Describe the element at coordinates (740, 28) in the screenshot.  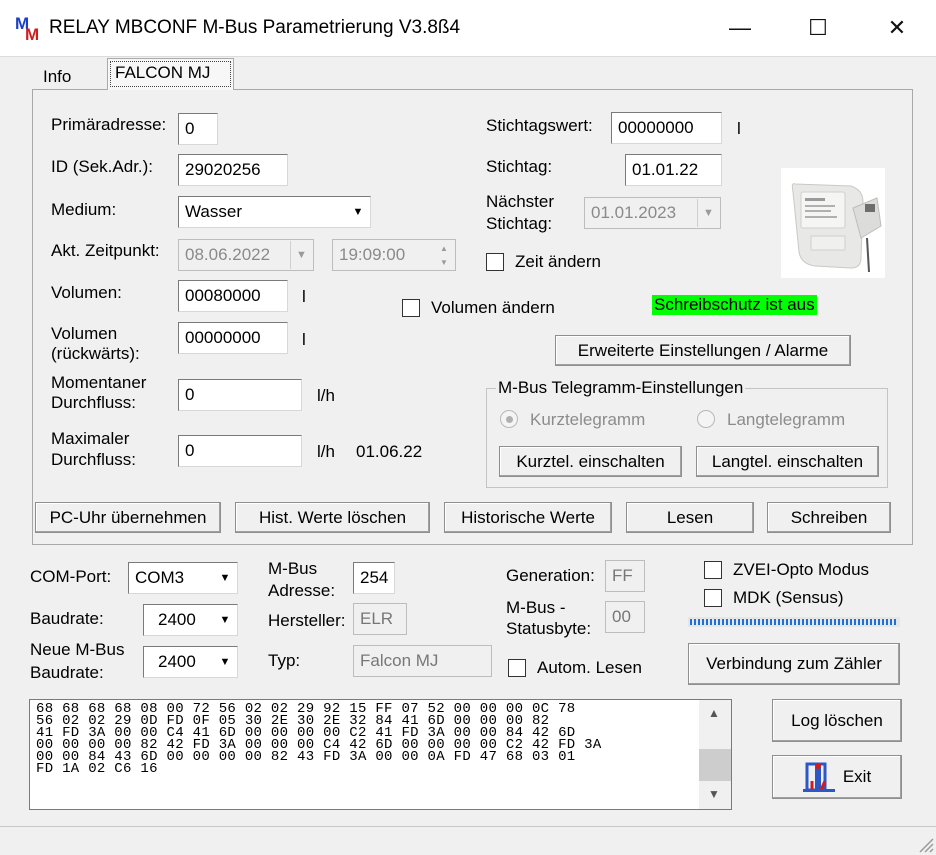
I see `minimize-button: —` at that location.